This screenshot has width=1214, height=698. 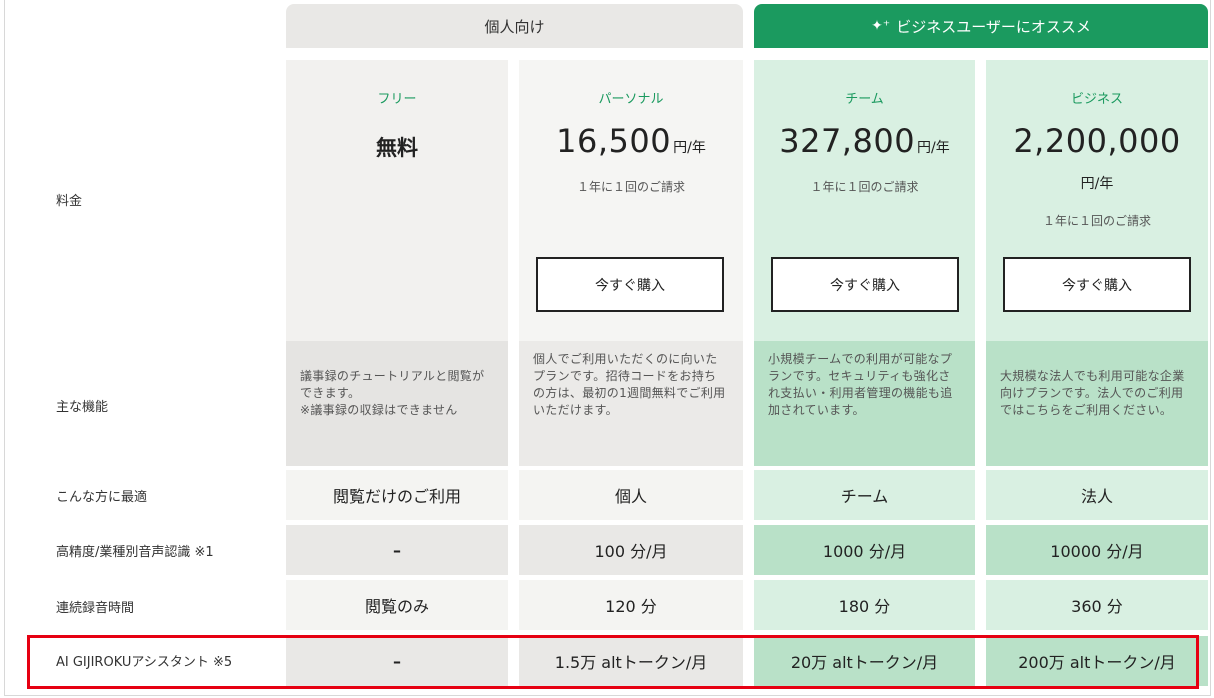 I want to click on buy-now-button-business: 今すぐ購入, so click(x=1097, y=284).